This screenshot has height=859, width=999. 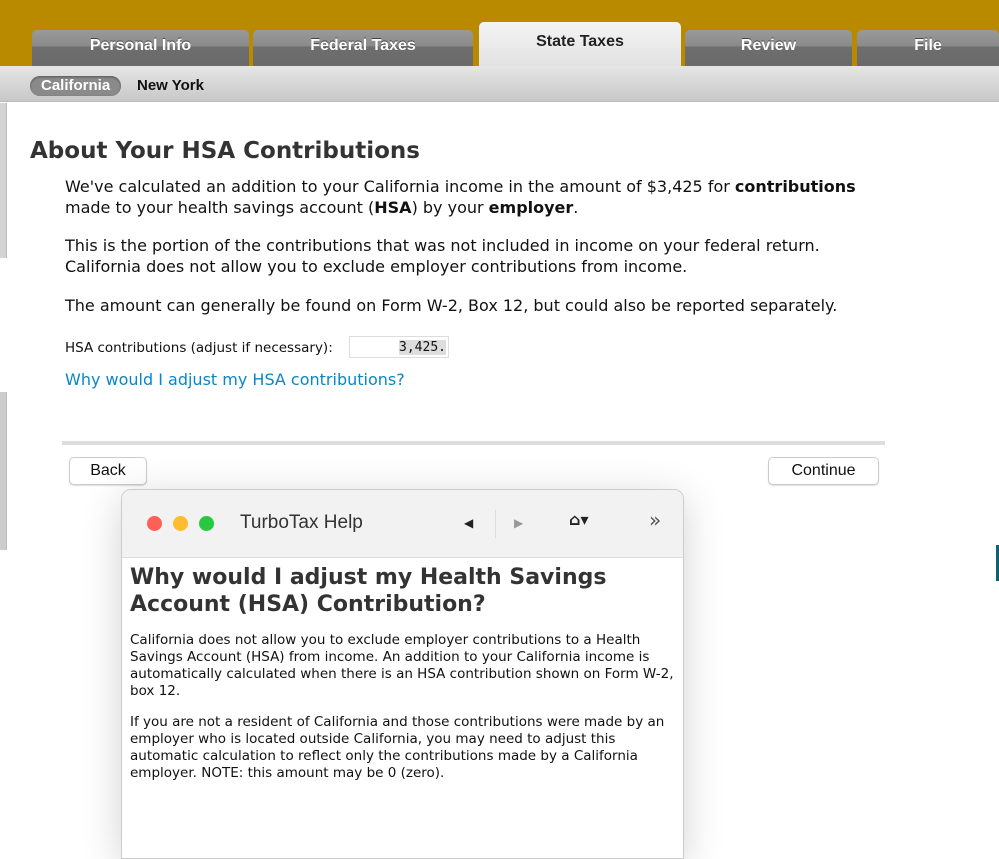 I want to click on home-icon: ⌂▾, so click(x=578, y=519).